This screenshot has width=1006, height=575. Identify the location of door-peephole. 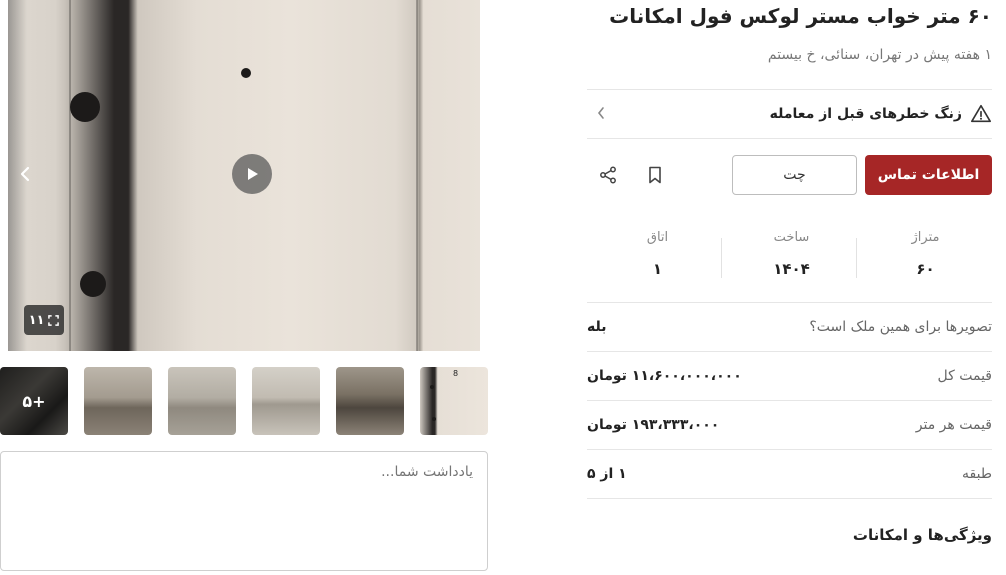
(246, 73).